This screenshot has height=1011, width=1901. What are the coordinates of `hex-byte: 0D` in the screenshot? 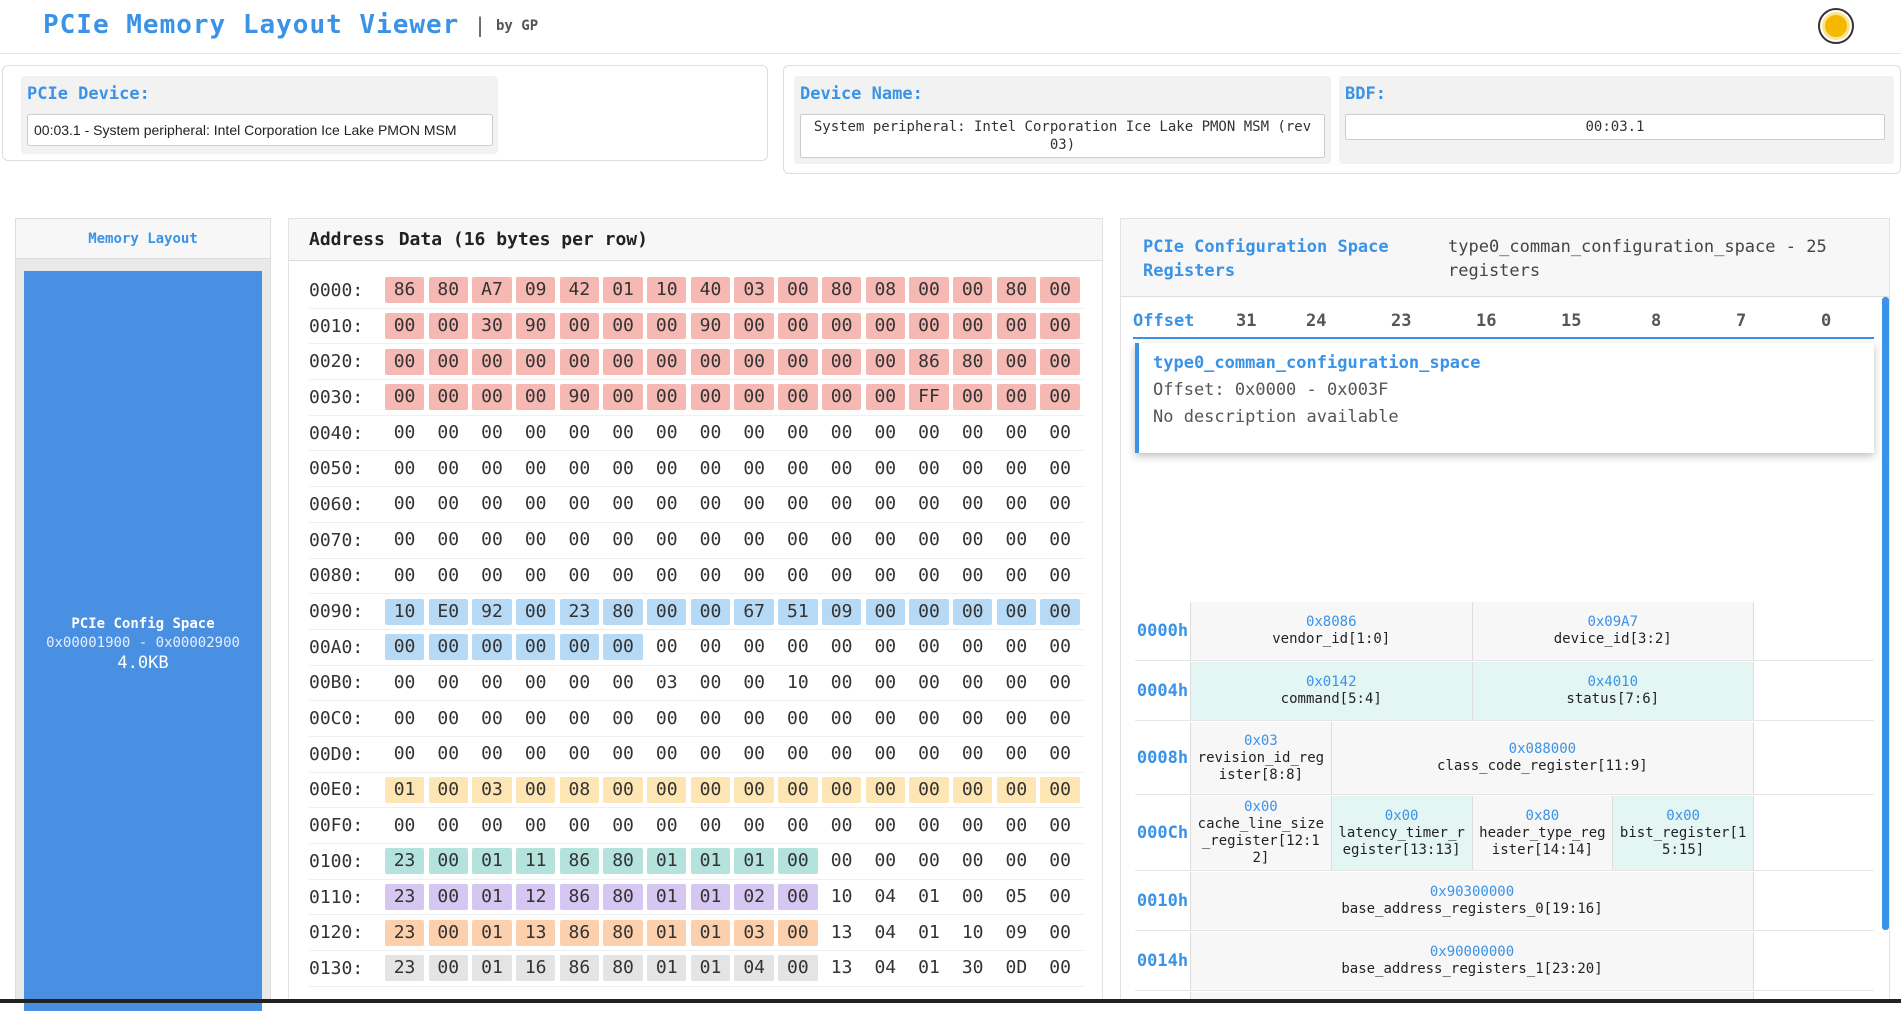 It's located at (1016, 968).